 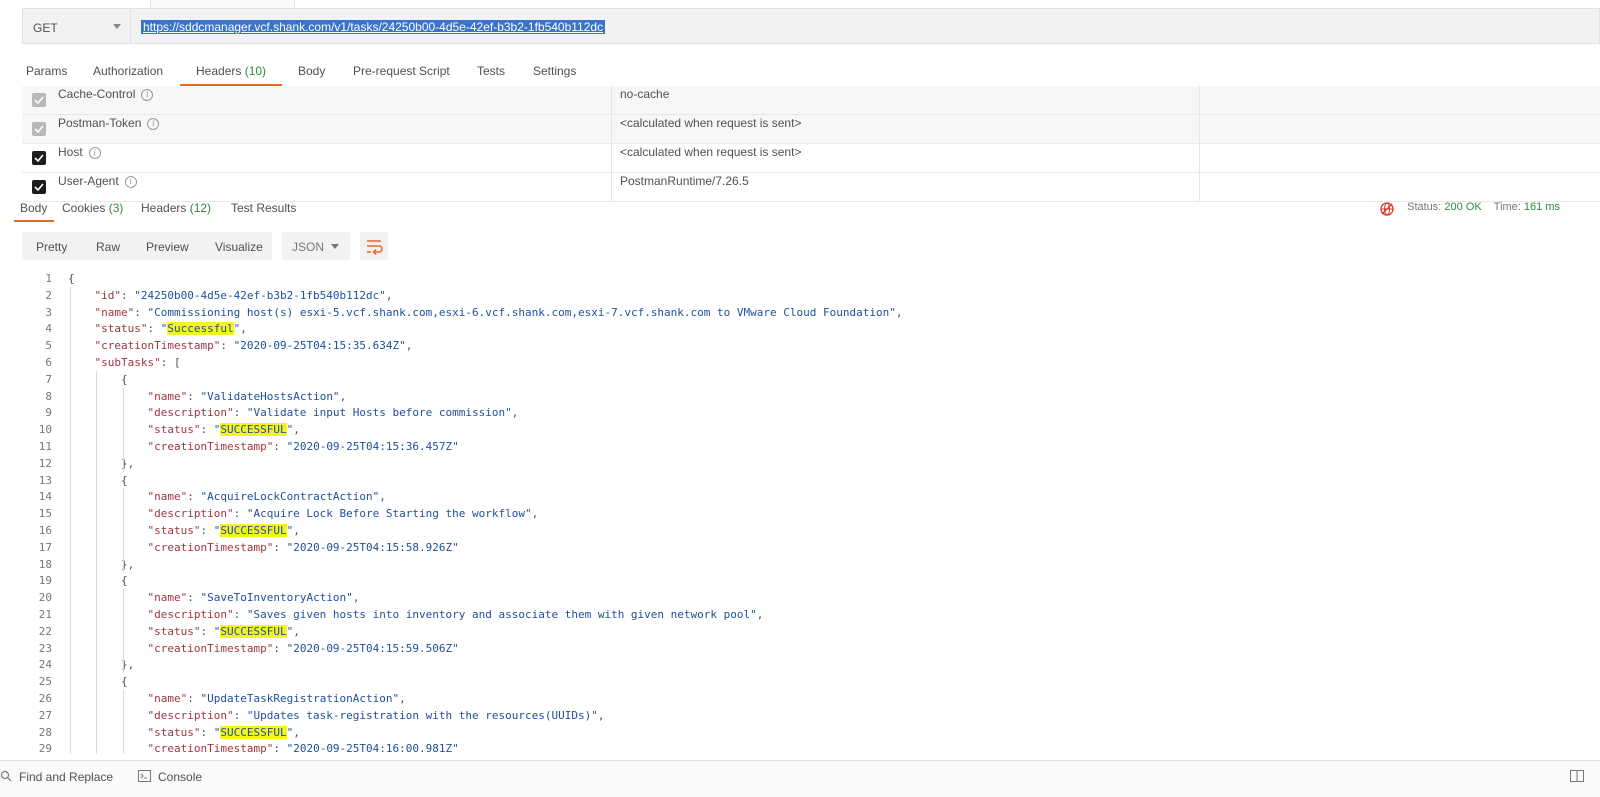 I want to click on code-line: 13 {, so click(x=800, y=480).